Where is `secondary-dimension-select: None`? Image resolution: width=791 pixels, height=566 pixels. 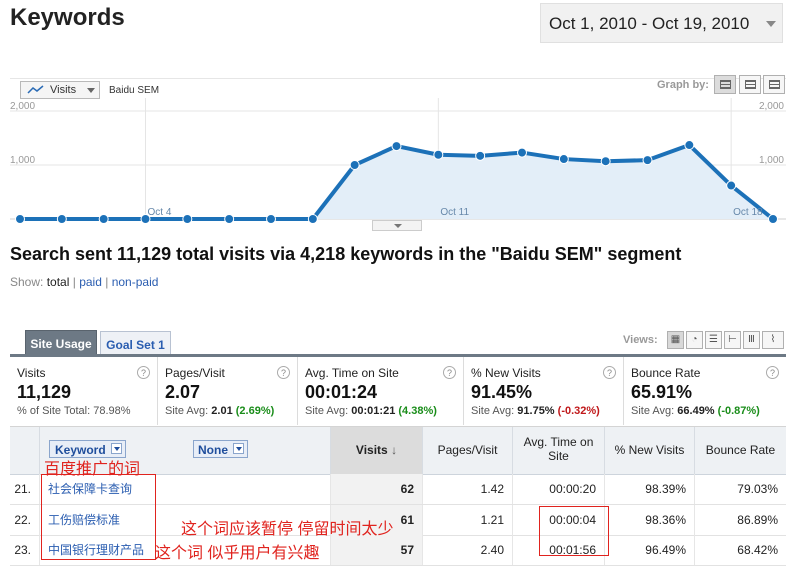
secondary-dimension-select: None is located at coordinates (220, 449).